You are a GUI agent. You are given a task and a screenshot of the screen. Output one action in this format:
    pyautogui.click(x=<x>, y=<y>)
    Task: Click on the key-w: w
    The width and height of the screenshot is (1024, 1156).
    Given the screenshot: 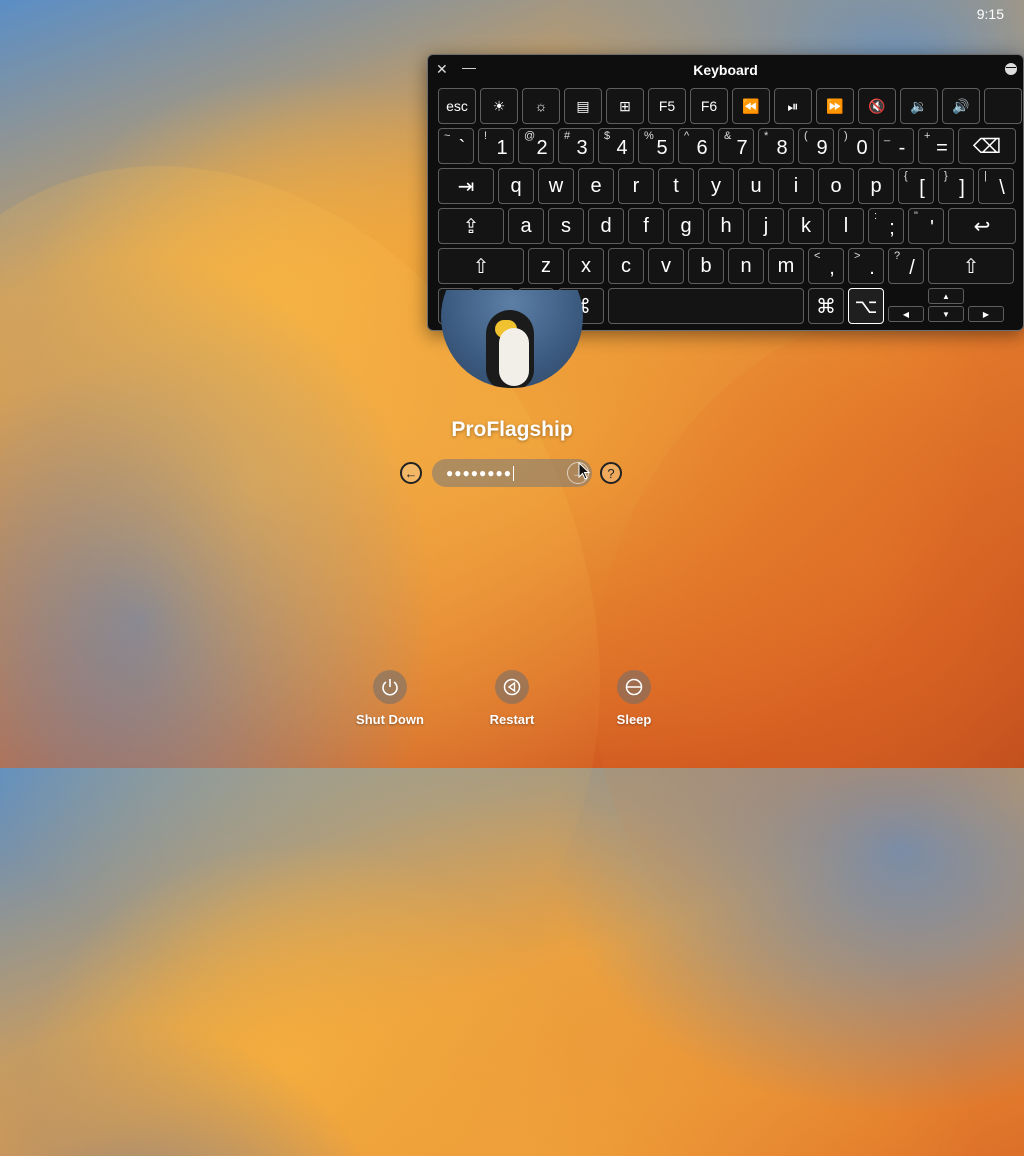 What is the action you would take?
    pyautogui.click(x=556, y=186)
    